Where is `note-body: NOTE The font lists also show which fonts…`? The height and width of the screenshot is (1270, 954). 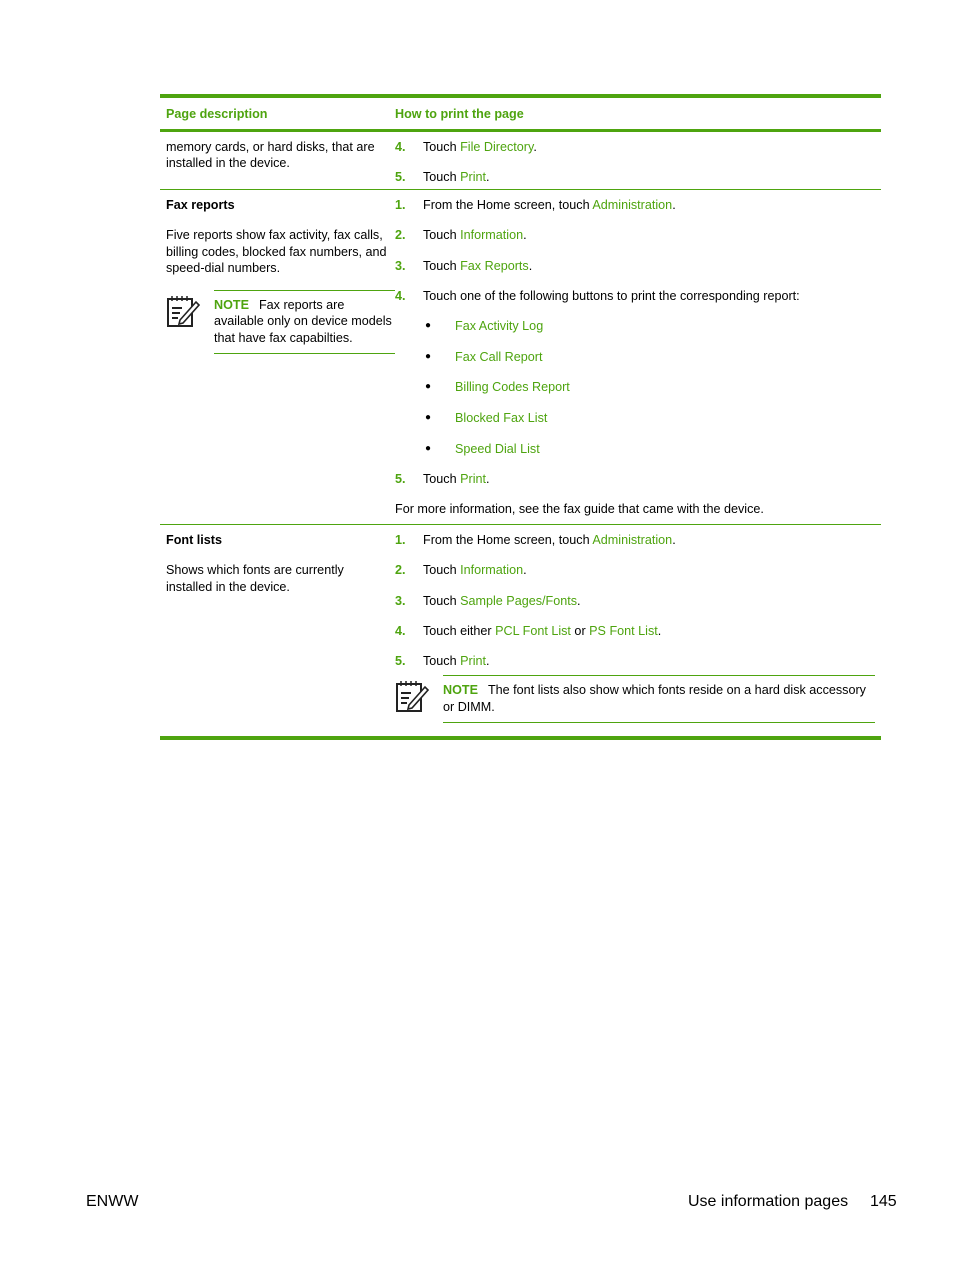 note-body: NOTE The font lists also show which fonts… is located at coordinates (659, 699).